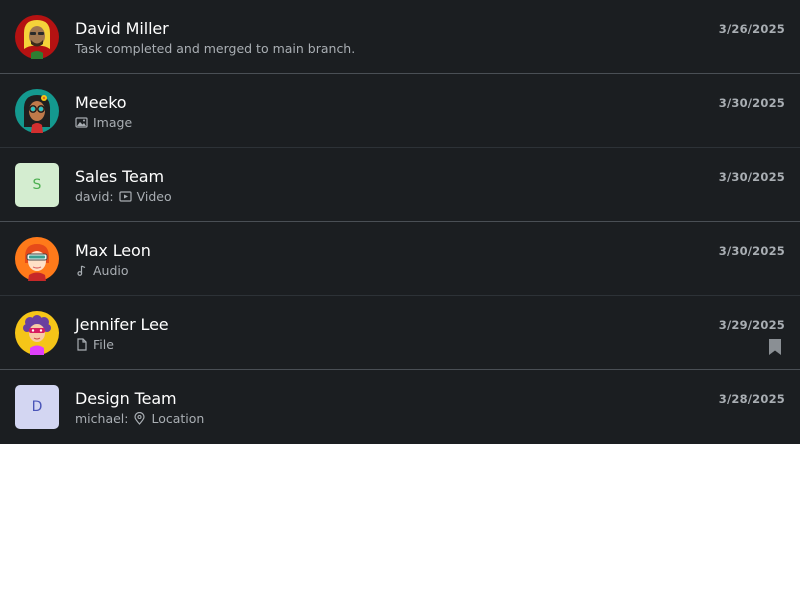  I want to click on sender-name: michael:, so click(102, 418).